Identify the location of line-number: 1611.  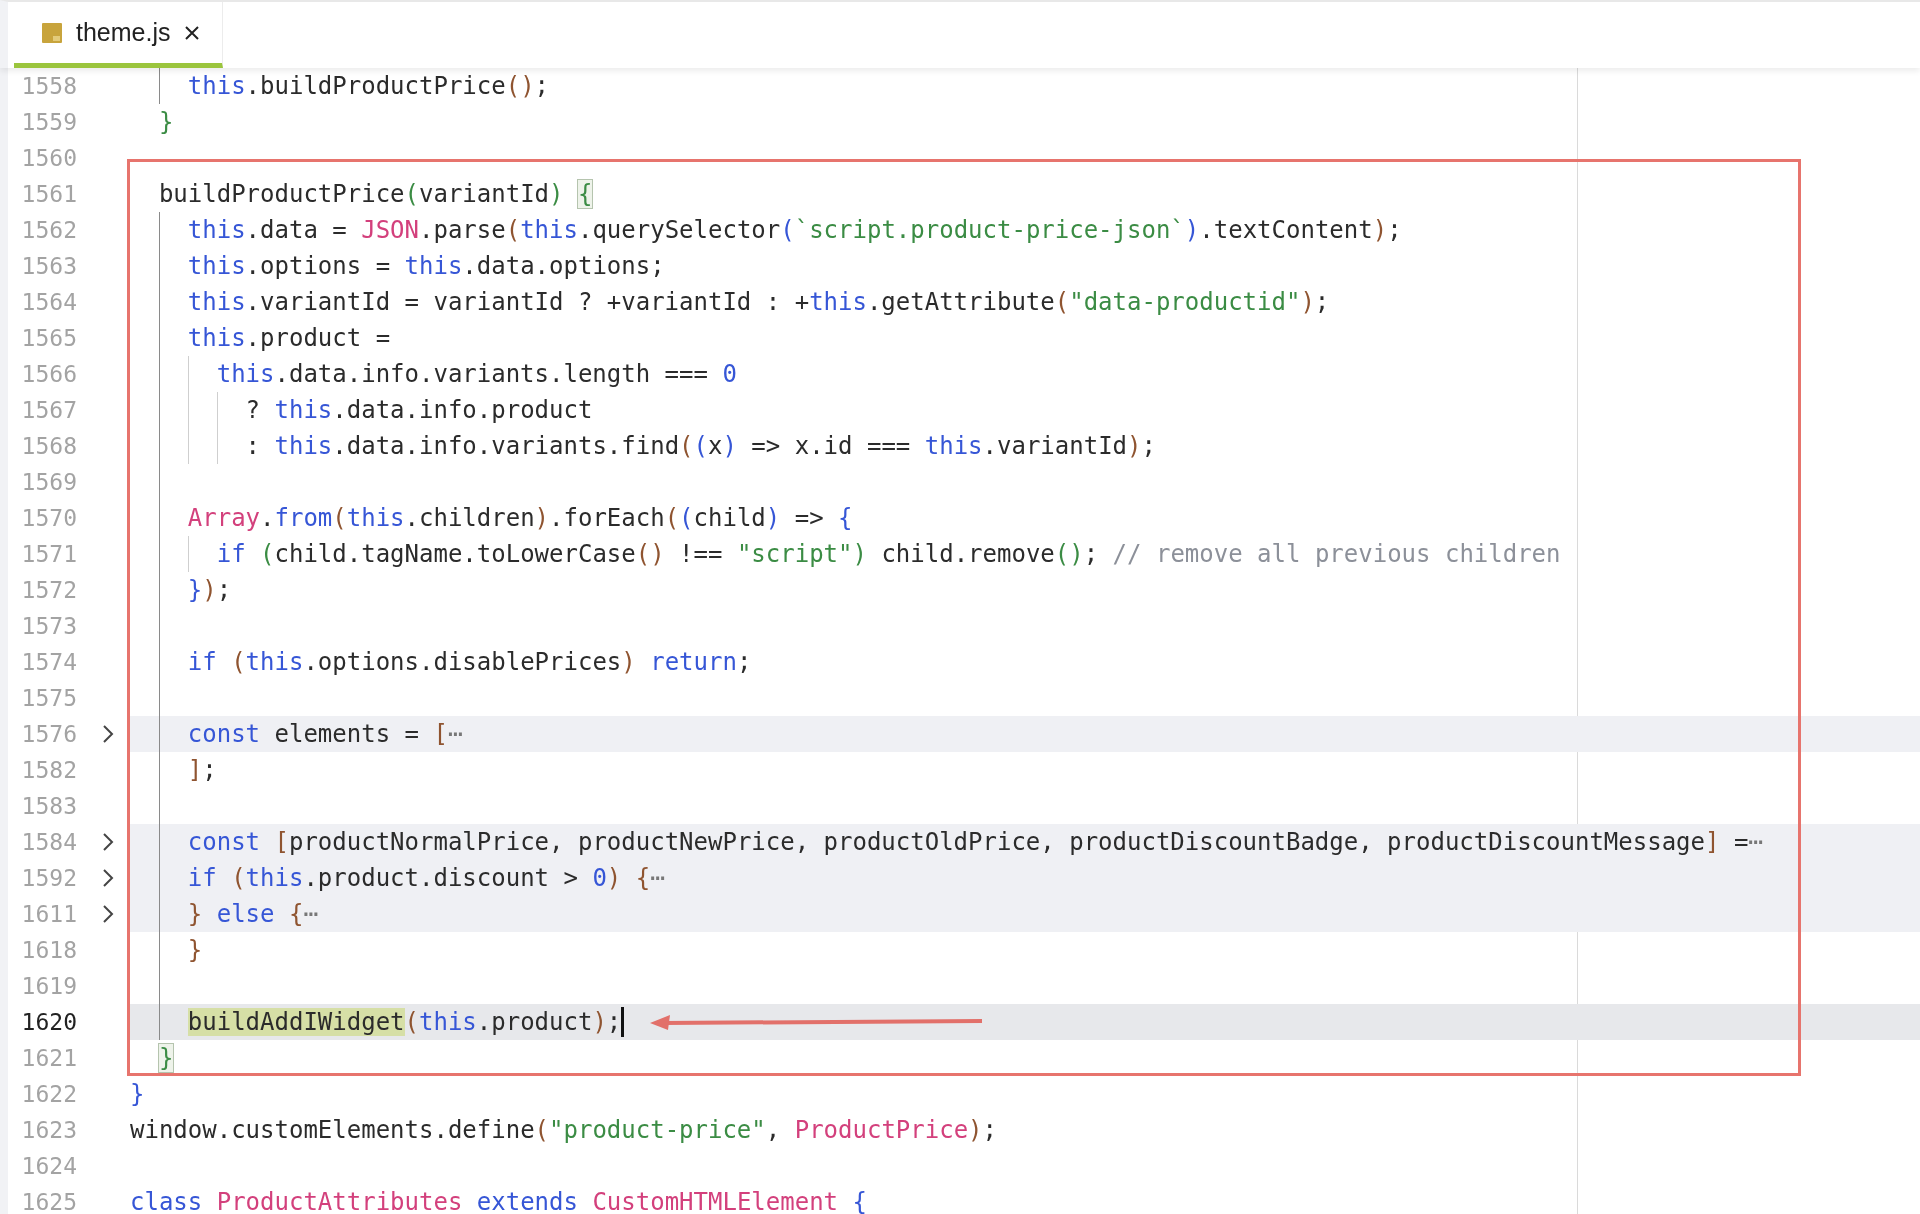
(48, 914).